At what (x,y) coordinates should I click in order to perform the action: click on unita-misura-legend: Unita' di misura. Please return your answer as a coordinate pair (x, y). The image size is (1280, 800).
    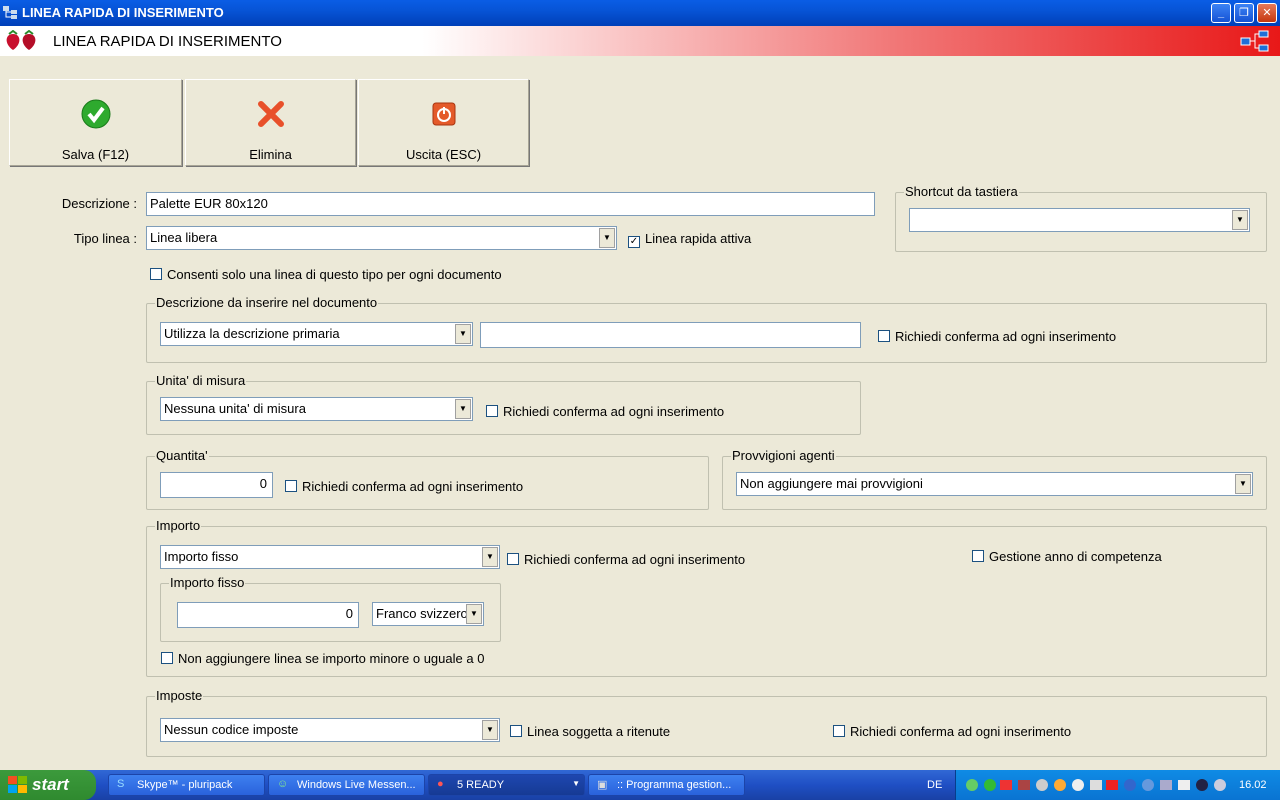
    Looking at the image, I should click on (201, 380).